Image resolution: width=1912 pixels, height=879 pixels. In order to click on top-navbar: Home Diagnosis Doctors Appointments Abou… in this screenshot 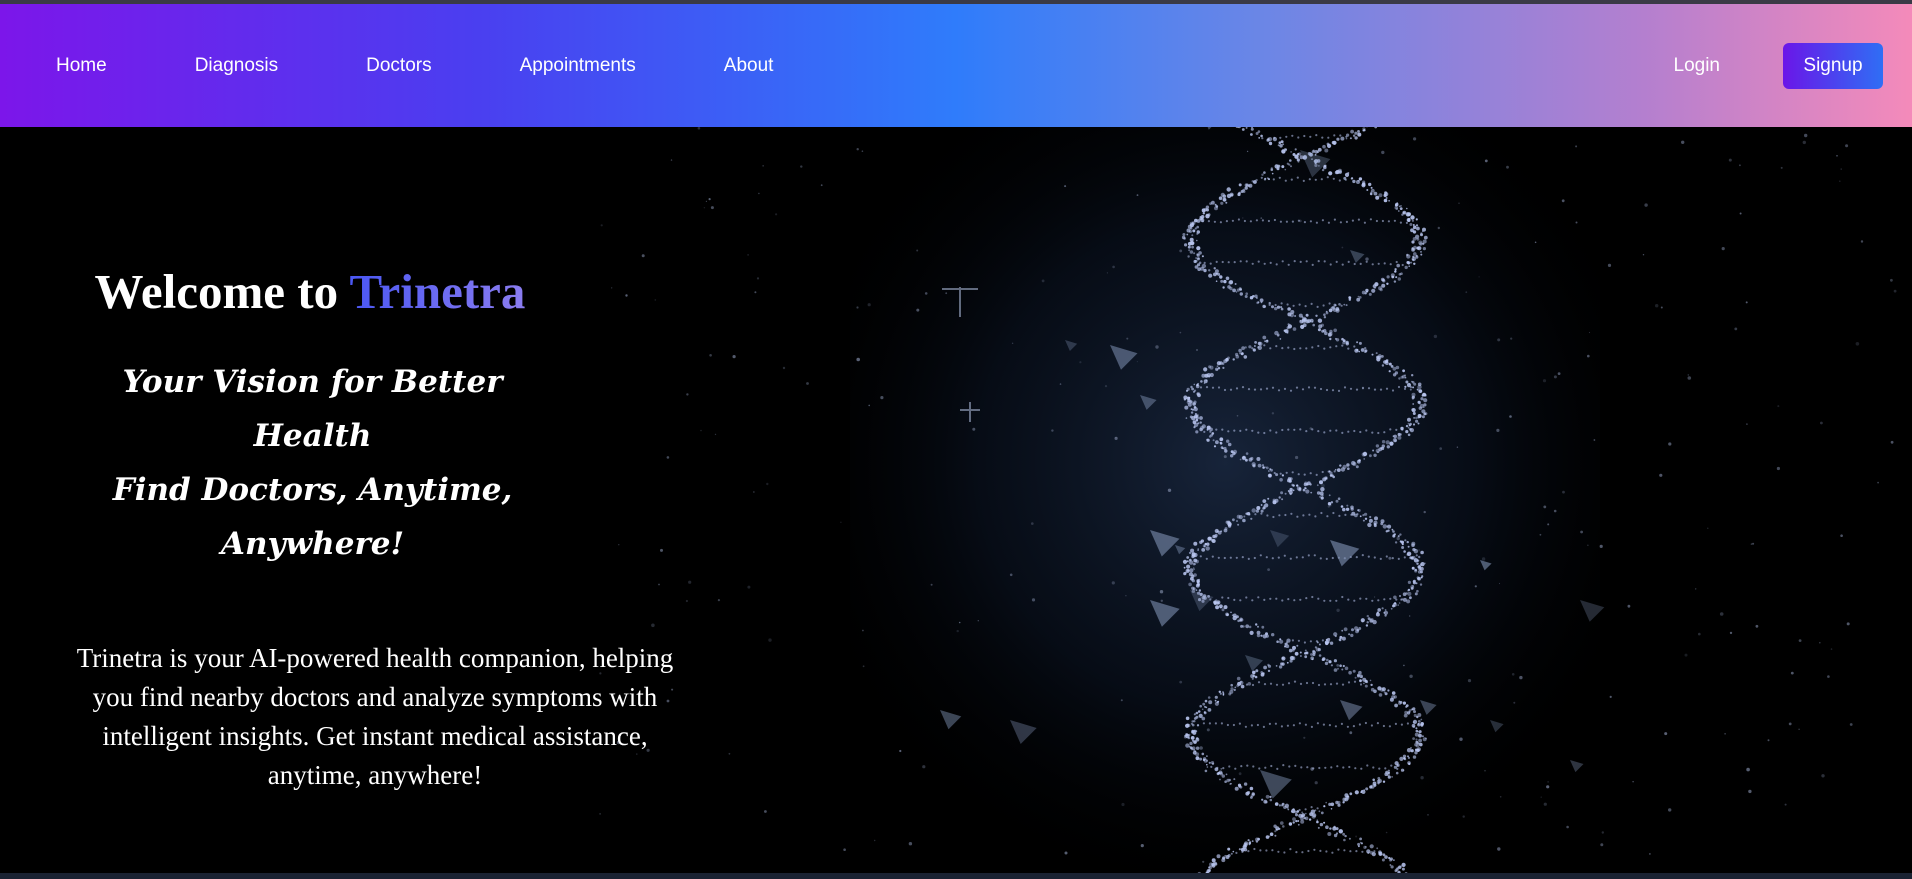, I will do `click(956, 65)`.